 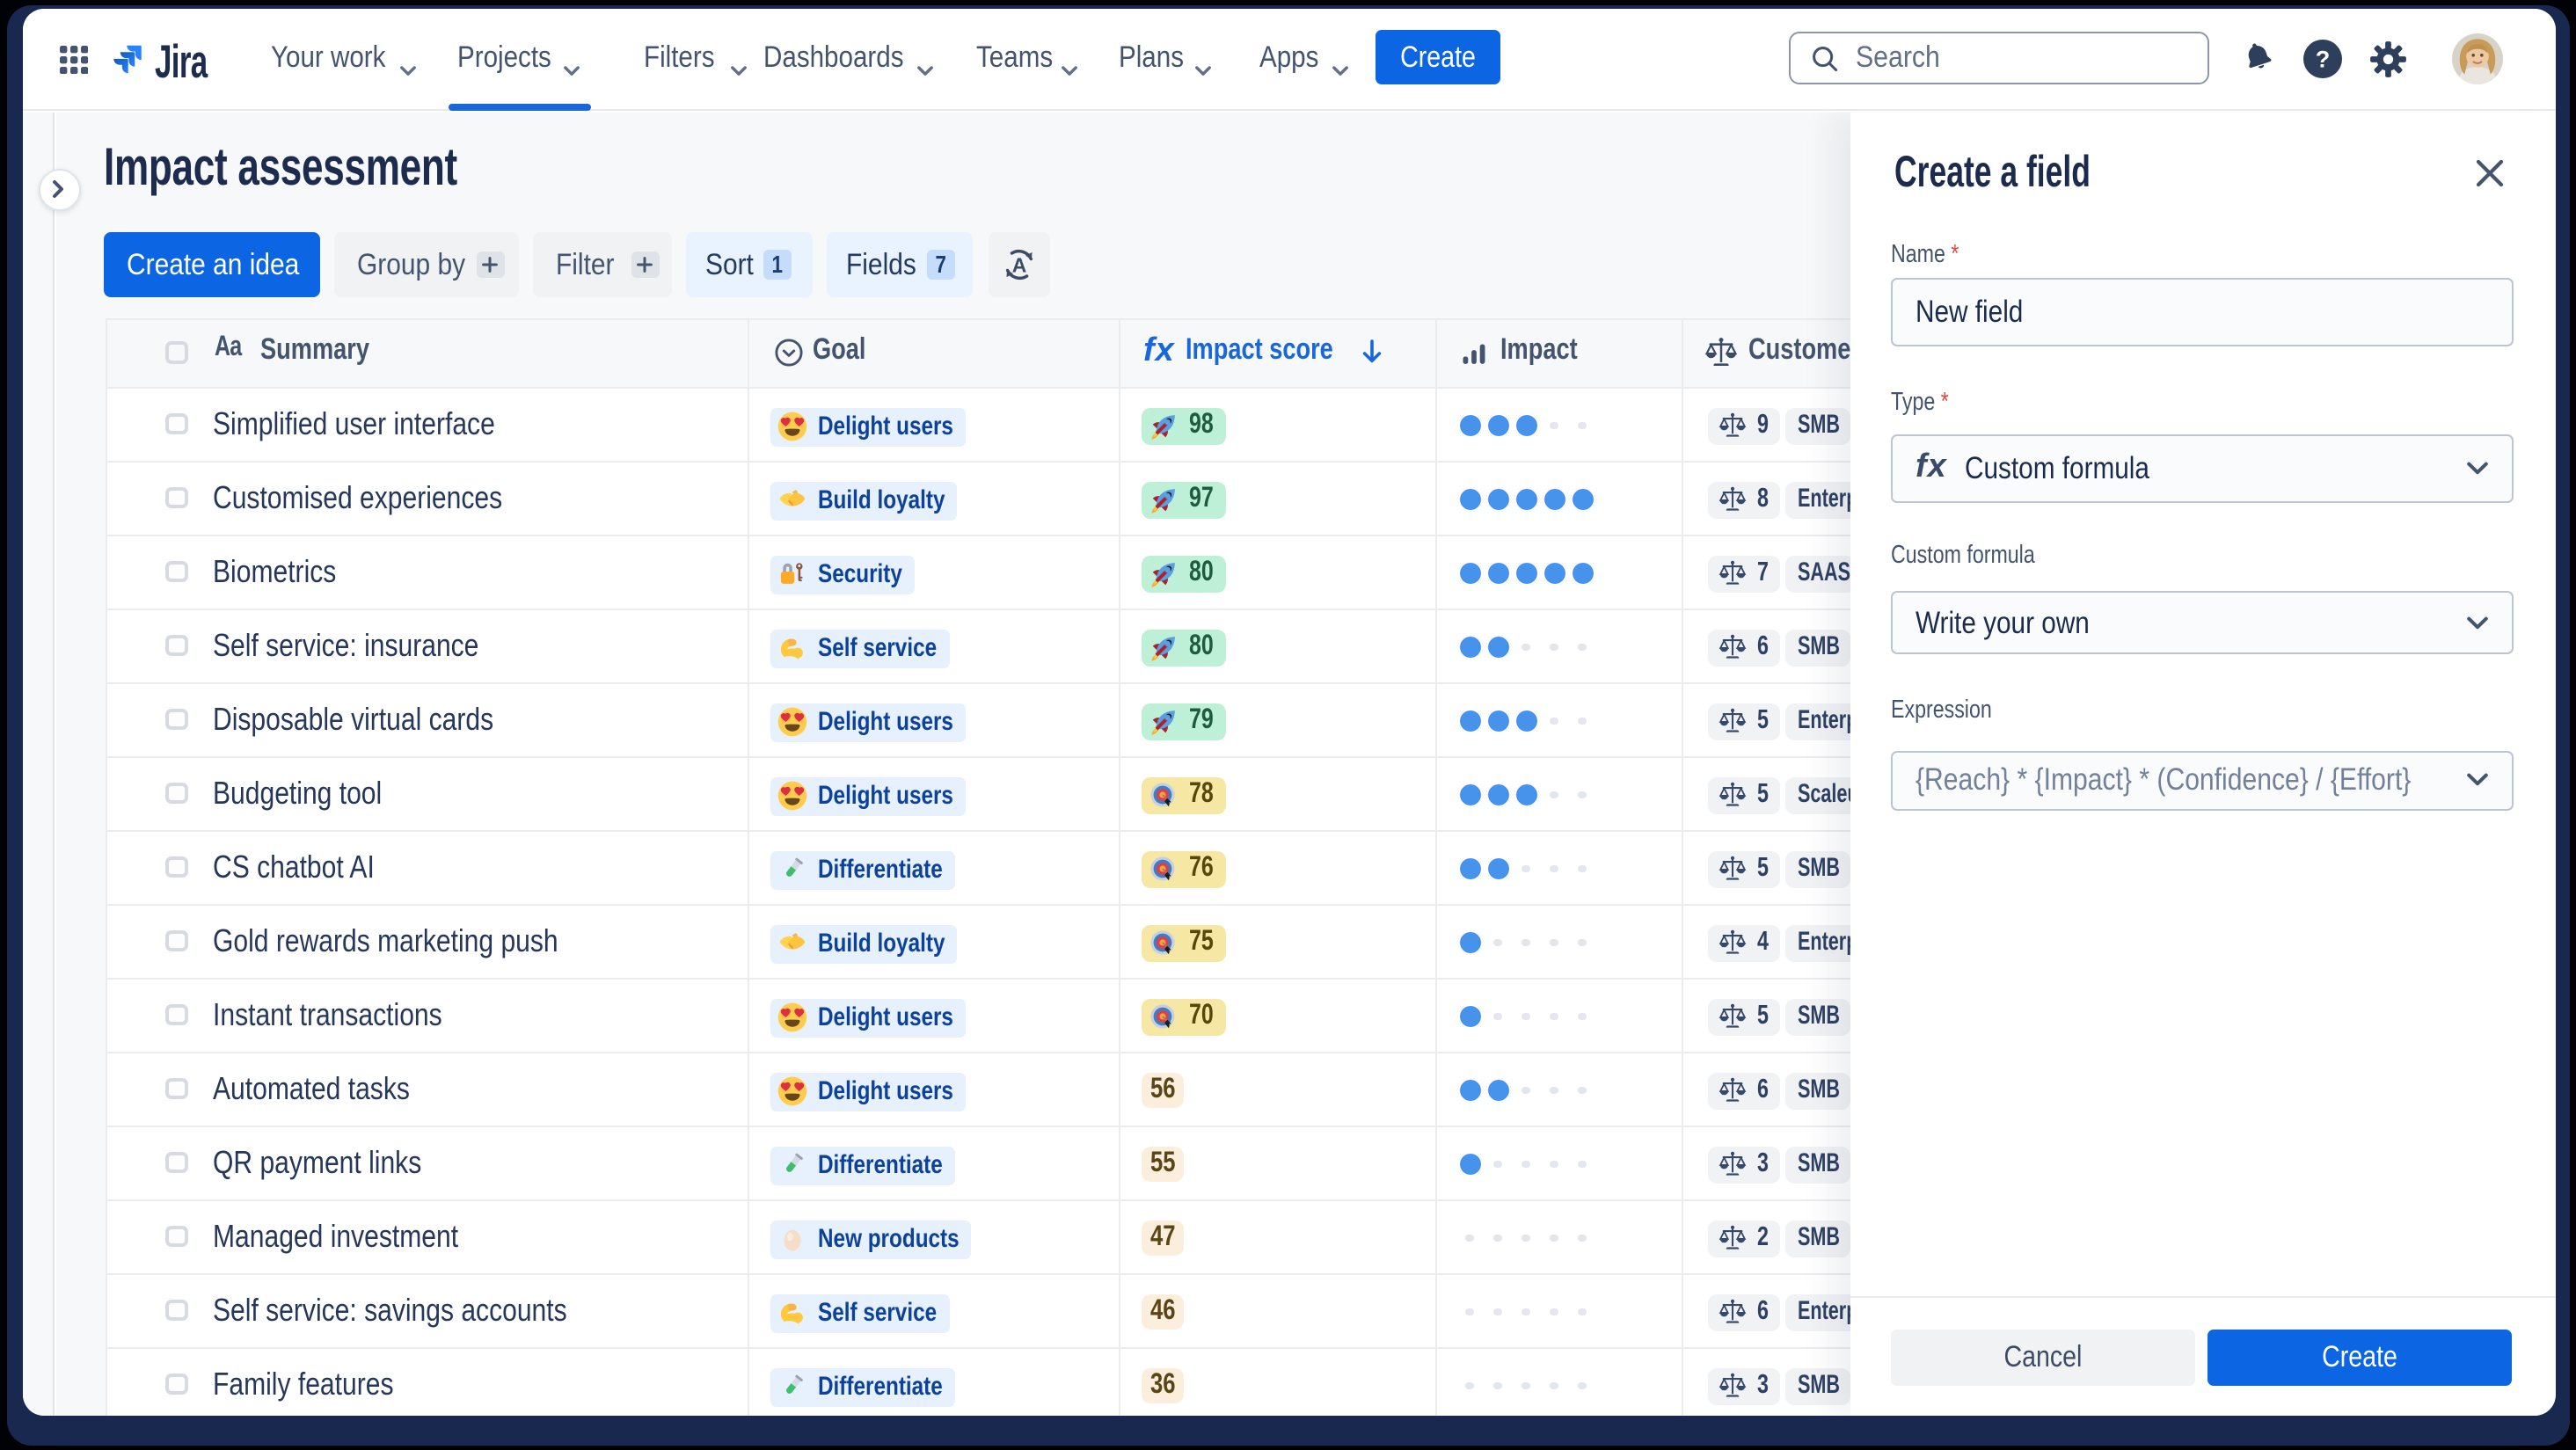 I want to click on svg-text: A, so click(x=1019, y=264).